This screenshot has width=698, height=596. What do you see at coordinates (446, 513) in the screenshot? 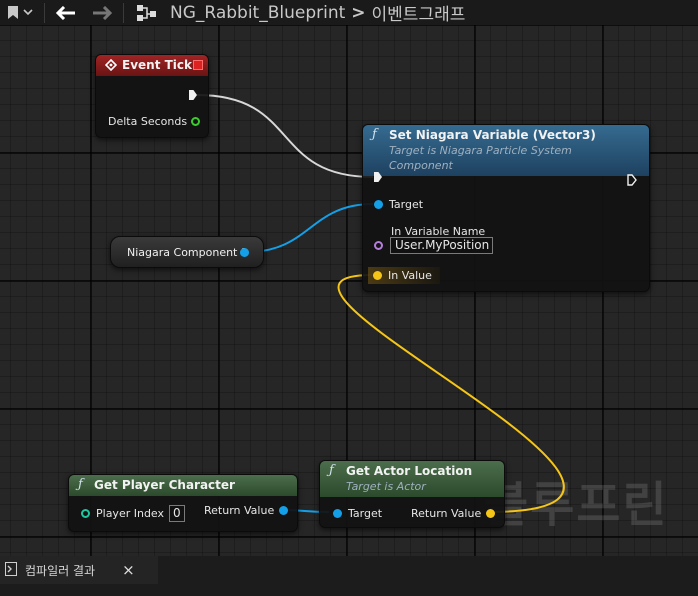
I see `actor-return-label: Return Value` at bounding box center [446, 513].